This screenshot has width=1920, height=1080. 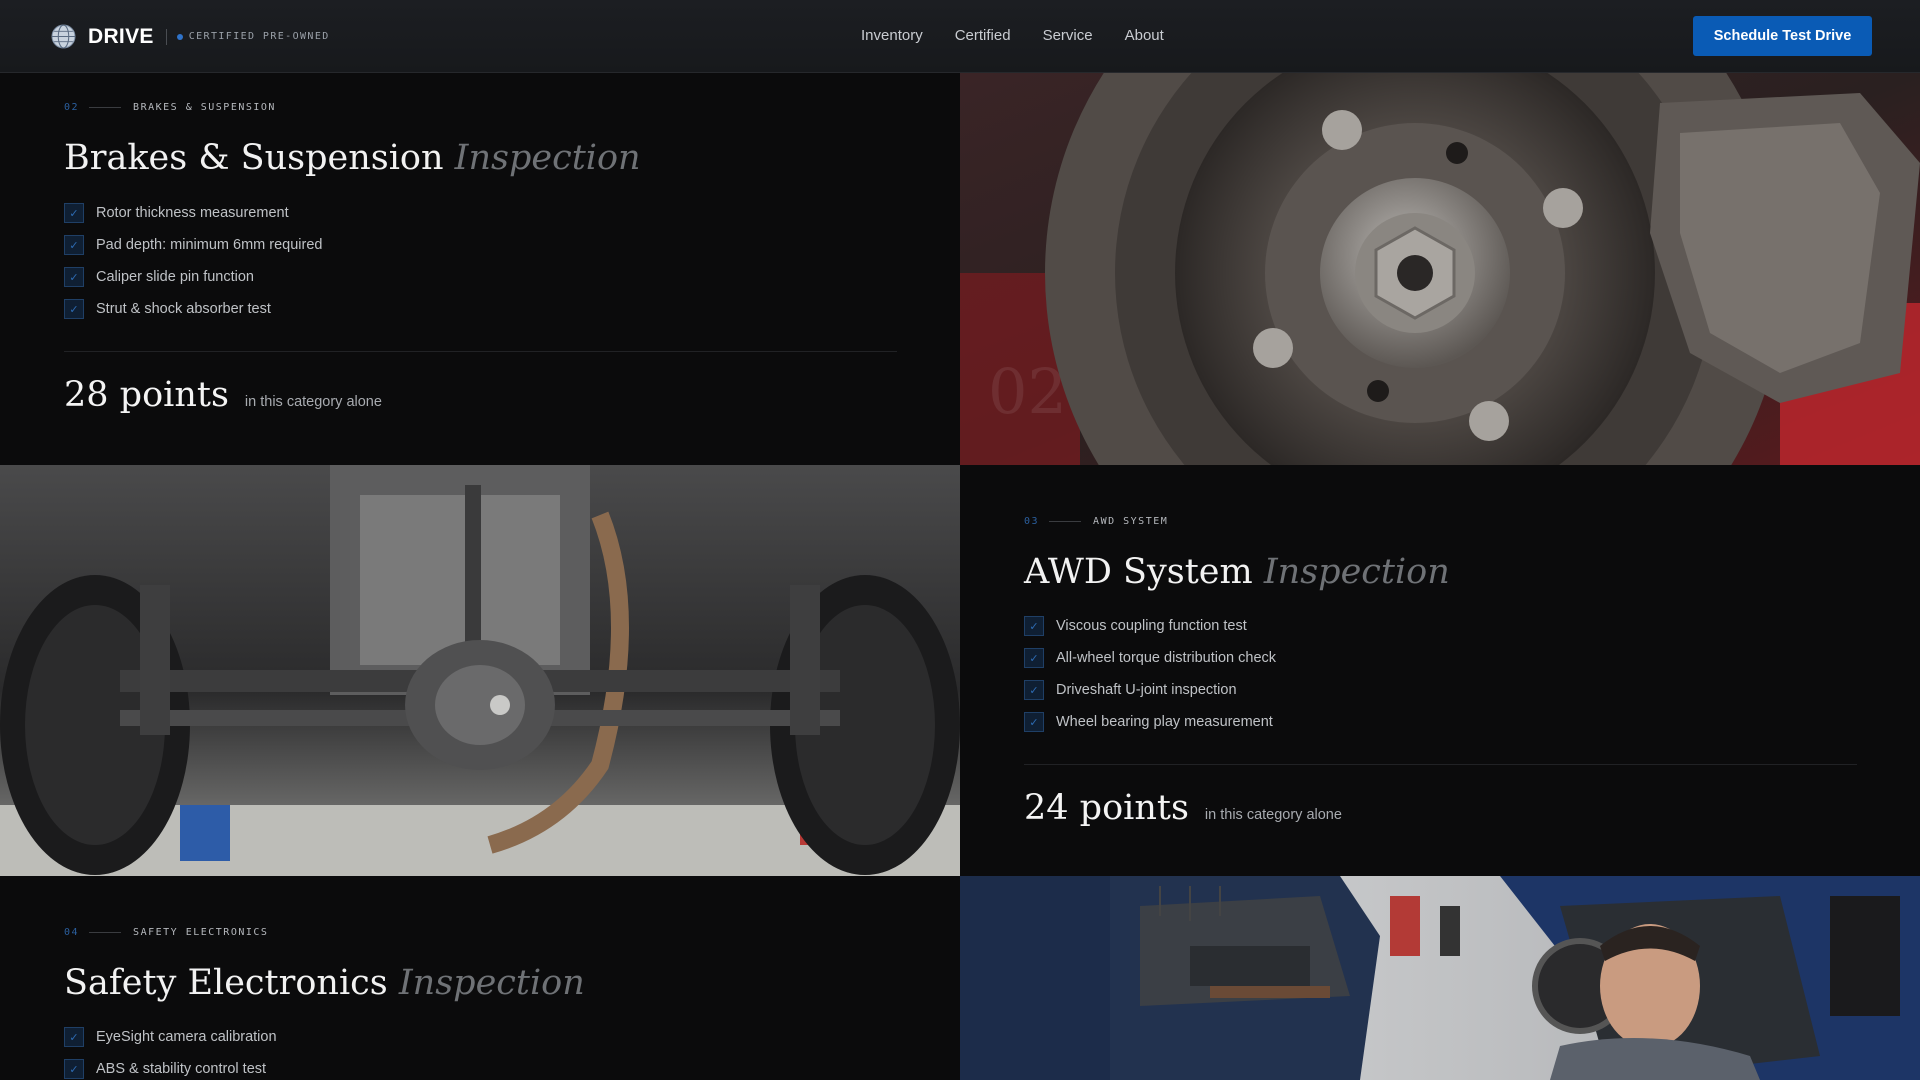 I want to click on section-title: Brakes & Suspension Inspection, so click(x=352, y=158).